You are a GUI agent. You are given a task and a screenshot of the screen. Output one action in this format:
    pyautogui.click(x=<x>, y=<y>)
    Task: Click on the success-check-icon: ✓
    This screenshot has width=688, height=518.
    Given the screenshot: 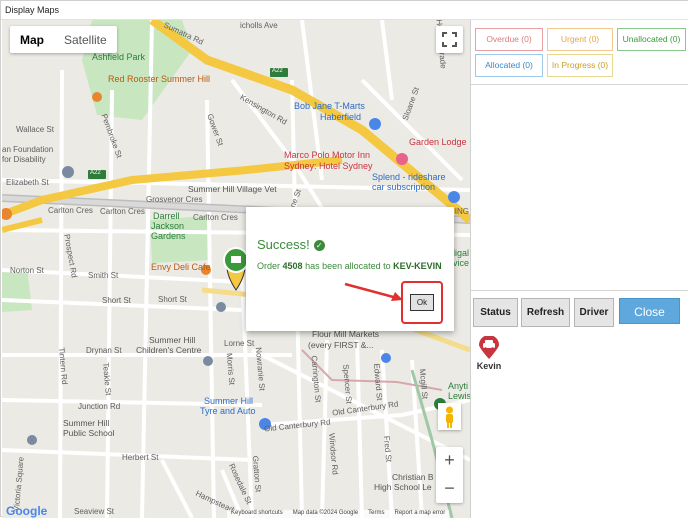 What is the action you would take?
    pyautogui.click(x=319, y=245)
    